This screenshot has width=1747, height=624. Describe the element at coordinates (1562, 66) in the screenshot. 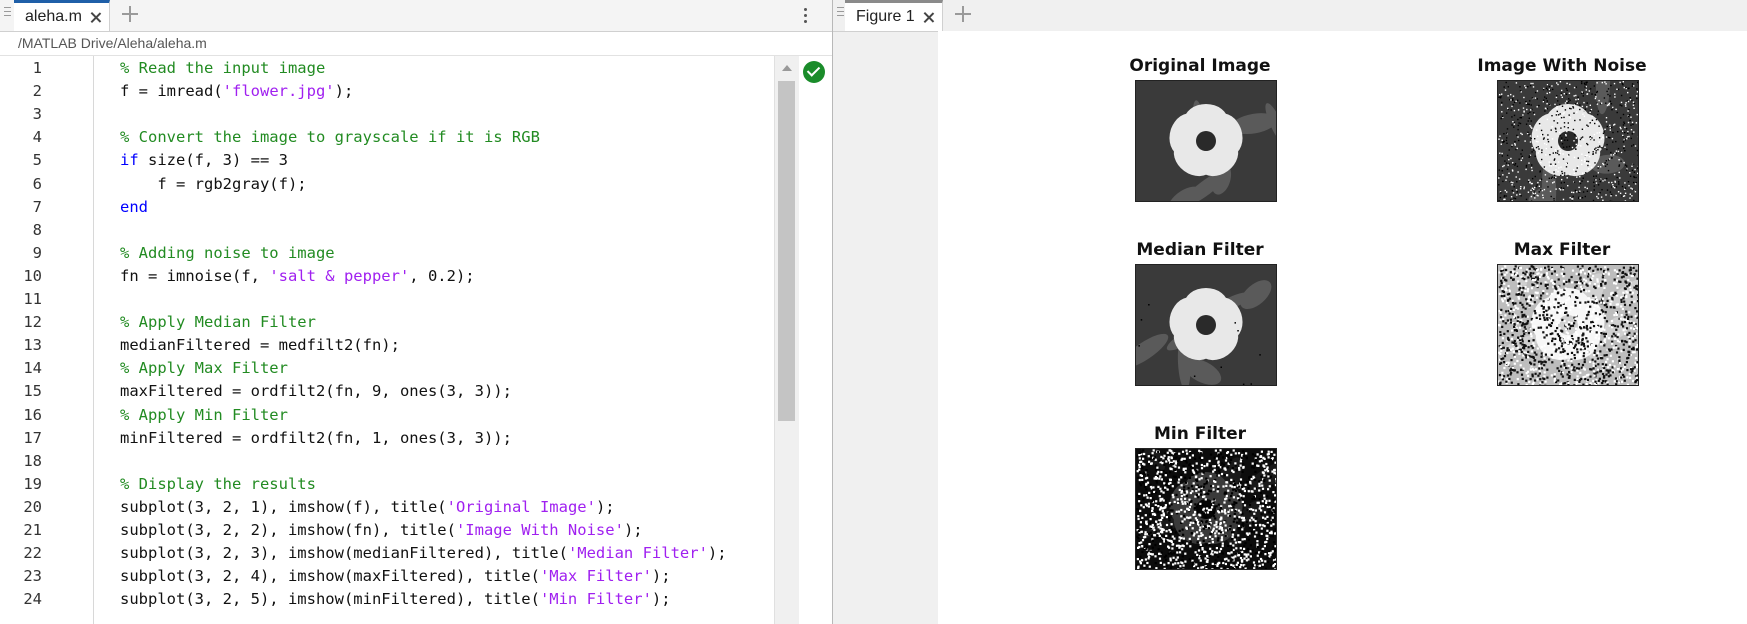

I see `subplot-title: Image With Noise` at that location.